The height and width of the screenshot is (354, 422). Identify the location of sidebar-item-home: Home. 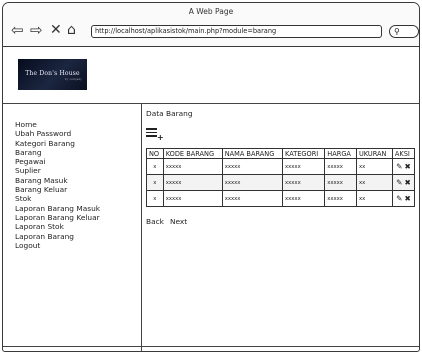
(57, 124).